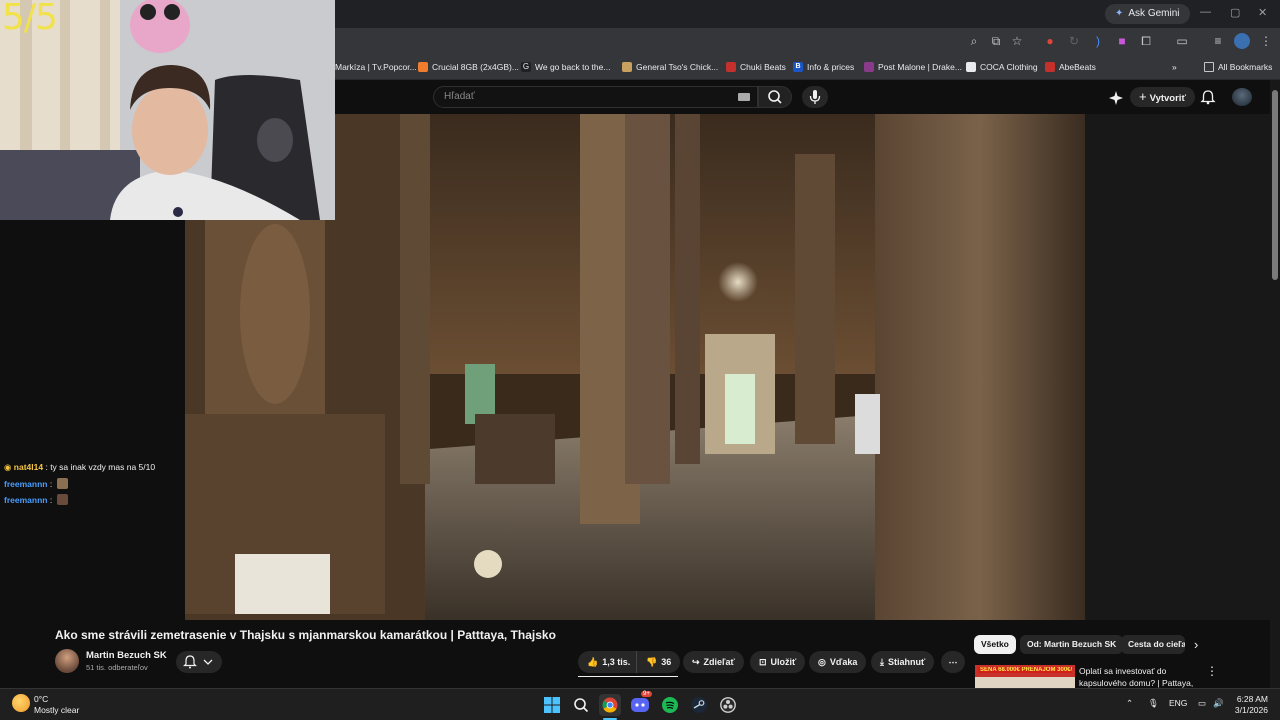 This screenshot has width=1280, height=720. I want to click on recommendation-menu-icon: ⋮, so click(1212, 671).